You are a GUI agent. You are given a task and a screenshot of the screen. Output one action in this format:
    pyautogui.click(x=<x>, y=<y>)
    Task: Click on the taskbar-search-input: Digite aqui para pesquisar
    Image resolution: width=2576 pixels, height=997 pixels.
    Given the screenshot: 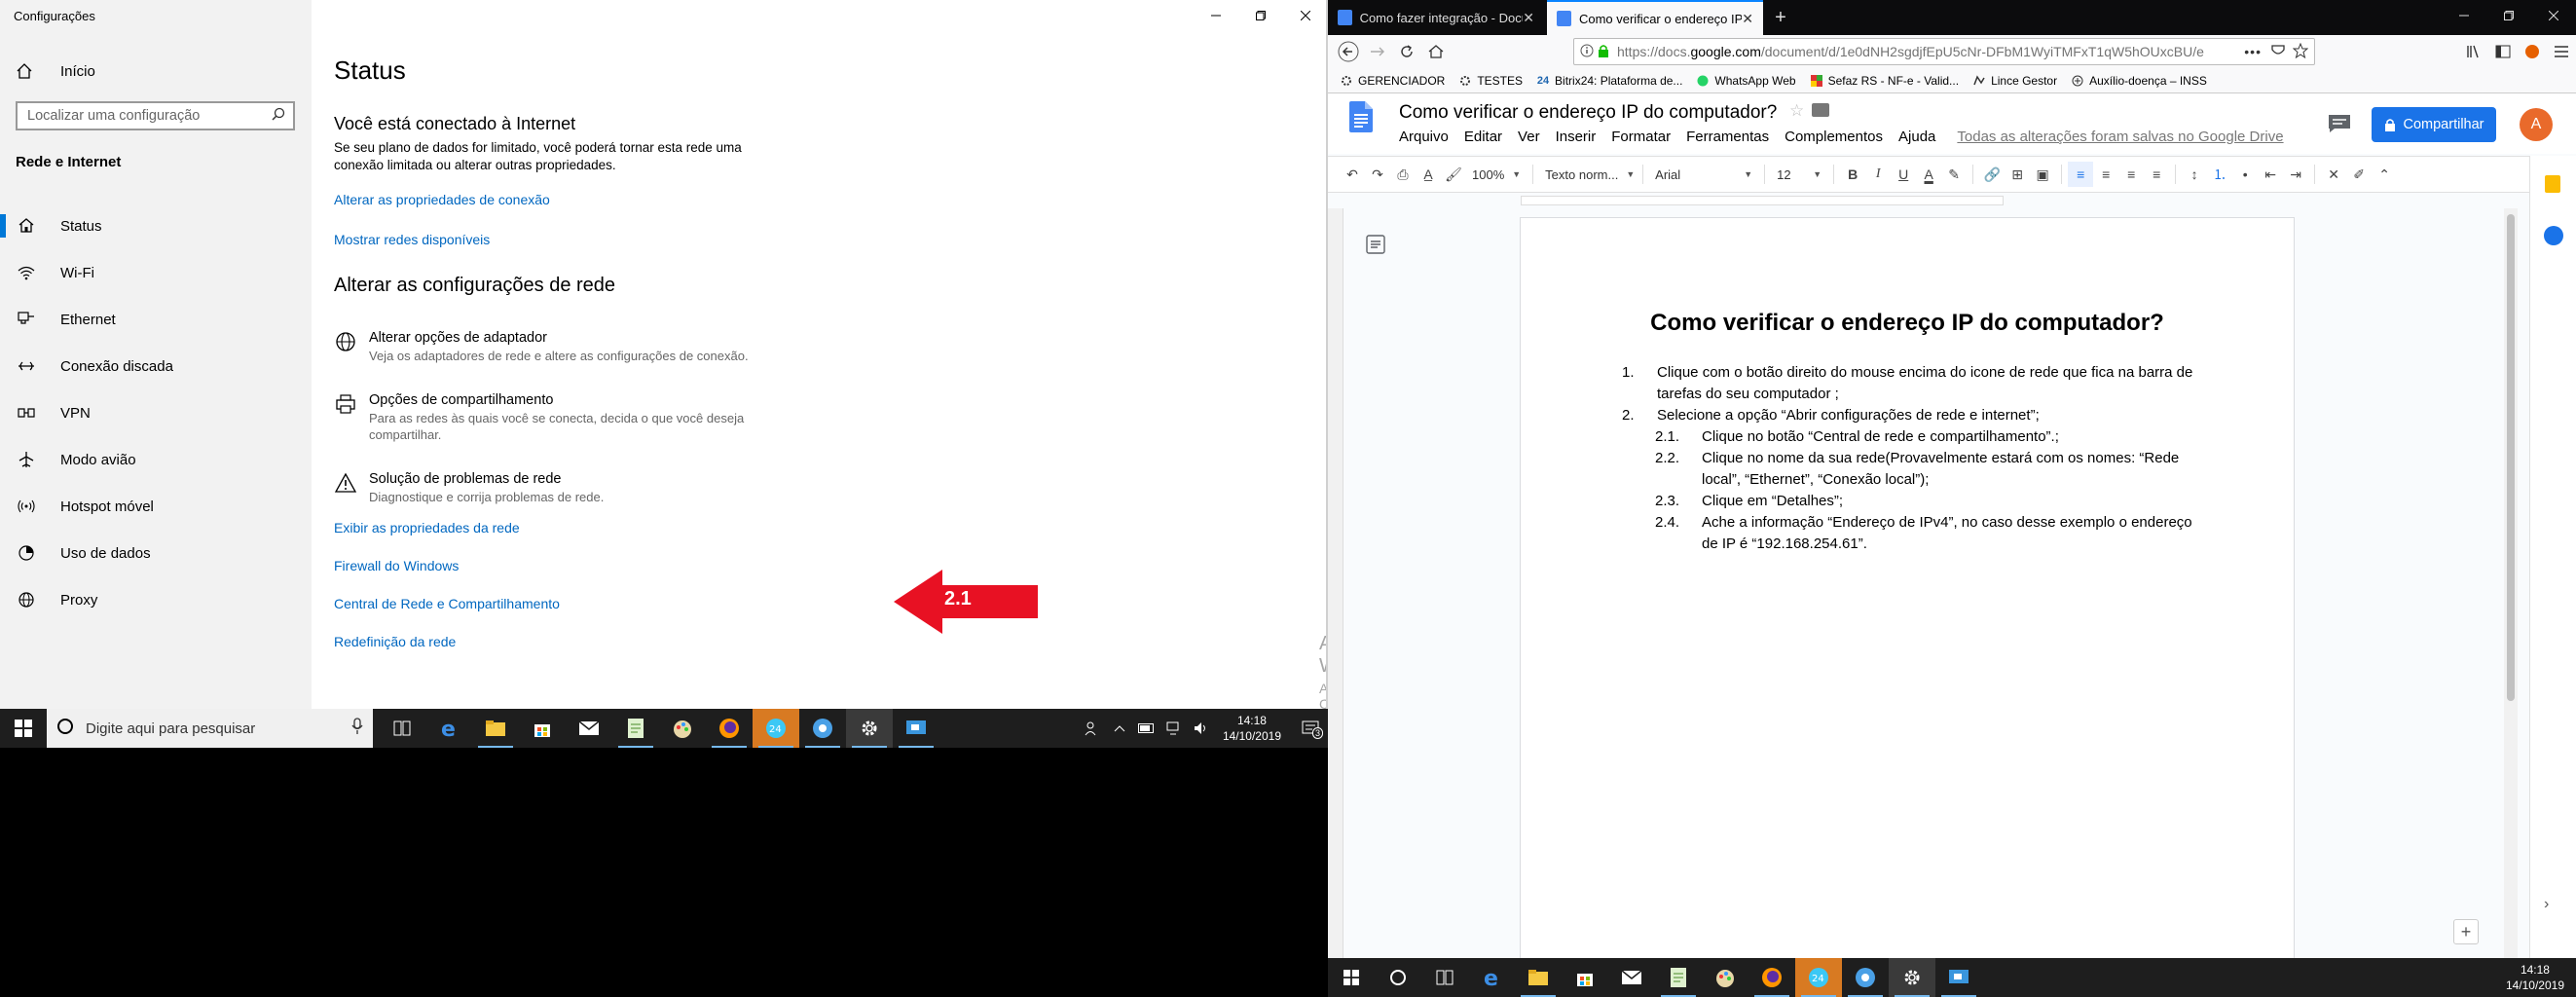 What is the action you would take?
    pyautogui.click(x=210, y=728)
    